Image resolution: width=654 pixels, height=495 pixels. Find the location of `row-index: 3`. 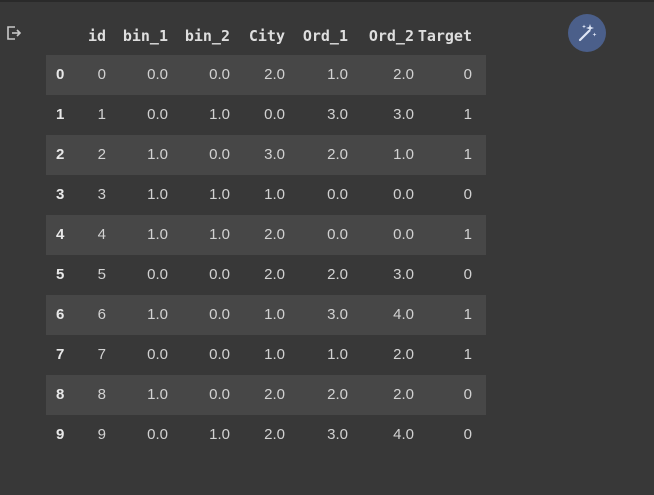

row-index: 3 is located at coordinates (60, 194).